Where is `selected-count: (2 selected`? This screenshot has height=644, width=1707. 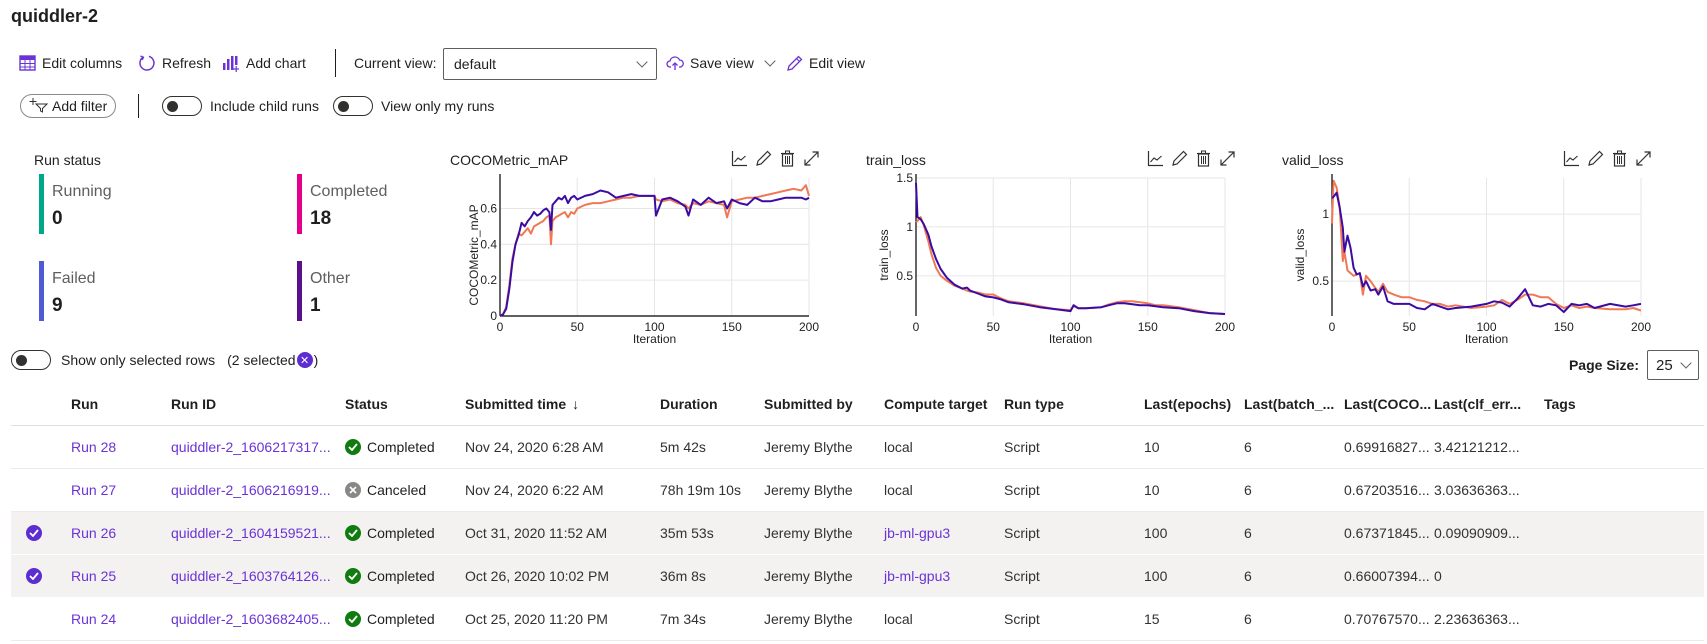 selected-count: (2 selected is located at coordinates (261, 360).